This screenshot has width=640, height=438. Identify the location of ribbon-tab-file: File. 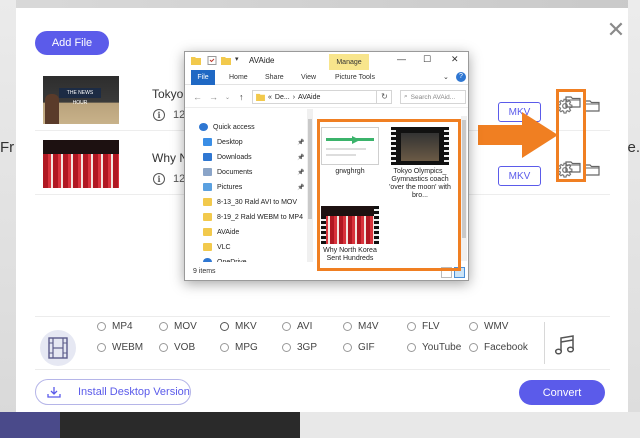
(203, 77).